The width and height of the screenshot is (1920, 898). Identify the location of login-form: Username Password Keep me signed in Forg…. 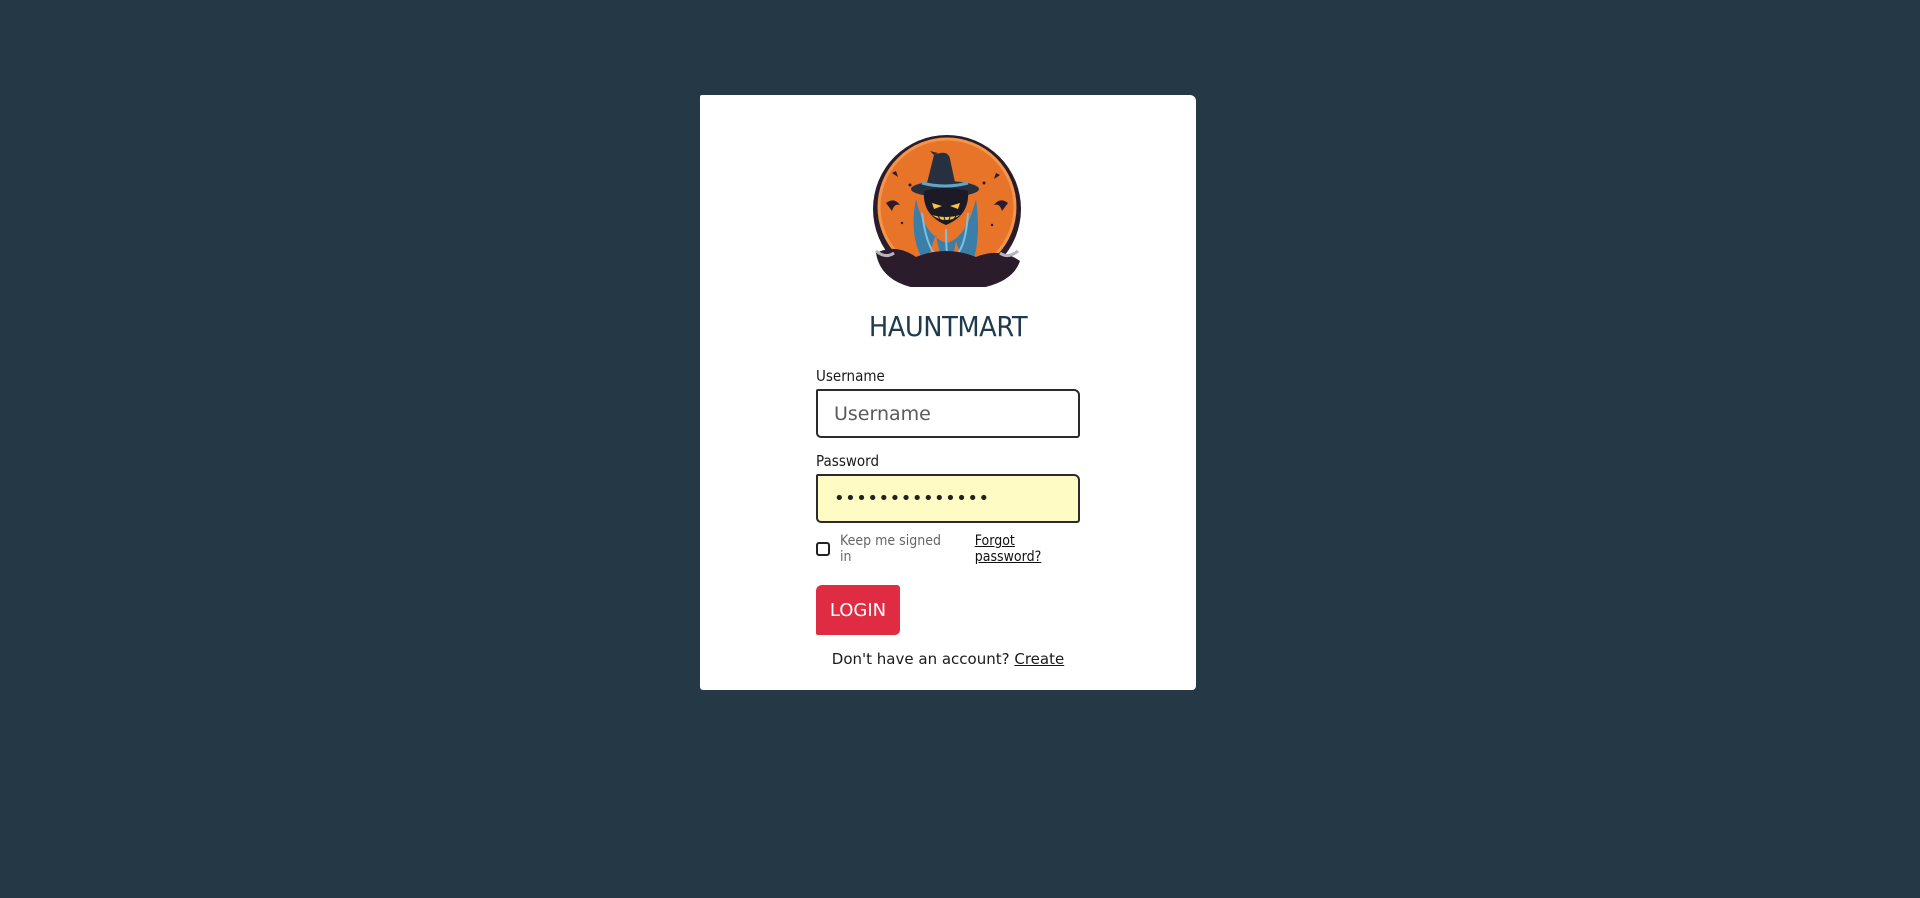
(948, 501).